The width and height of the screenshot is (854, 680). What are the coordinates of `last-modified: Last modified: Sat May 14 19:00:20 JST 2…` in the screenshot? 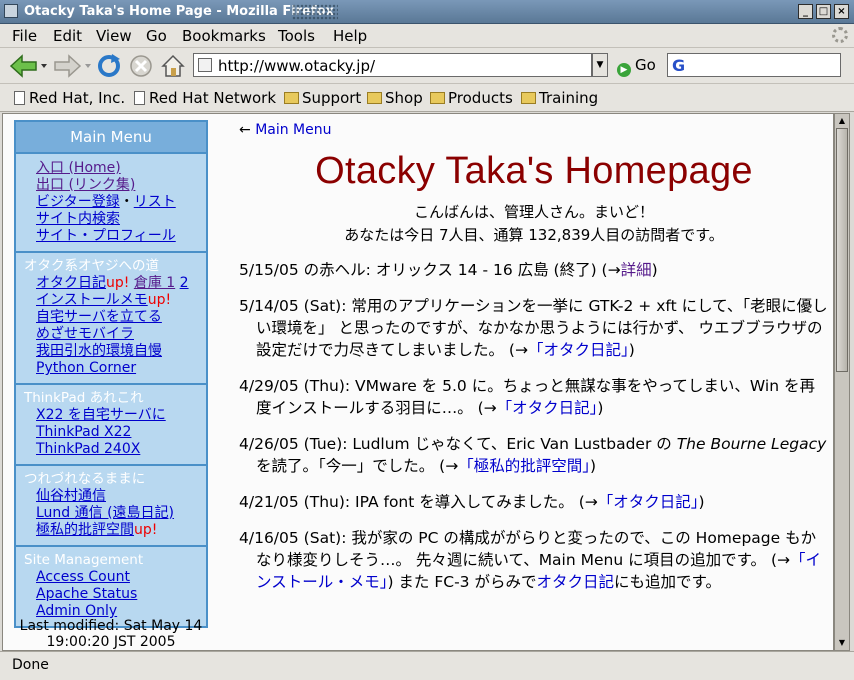 It's located at (111, 634).